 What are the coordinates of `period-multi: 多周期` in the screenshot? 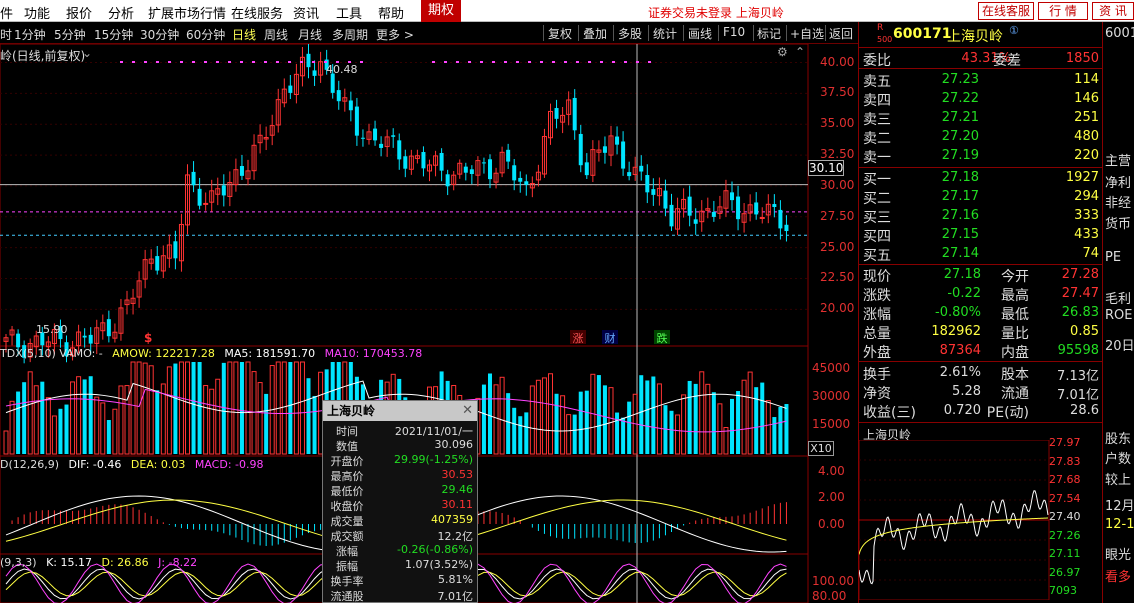 It's located at (350, 34).